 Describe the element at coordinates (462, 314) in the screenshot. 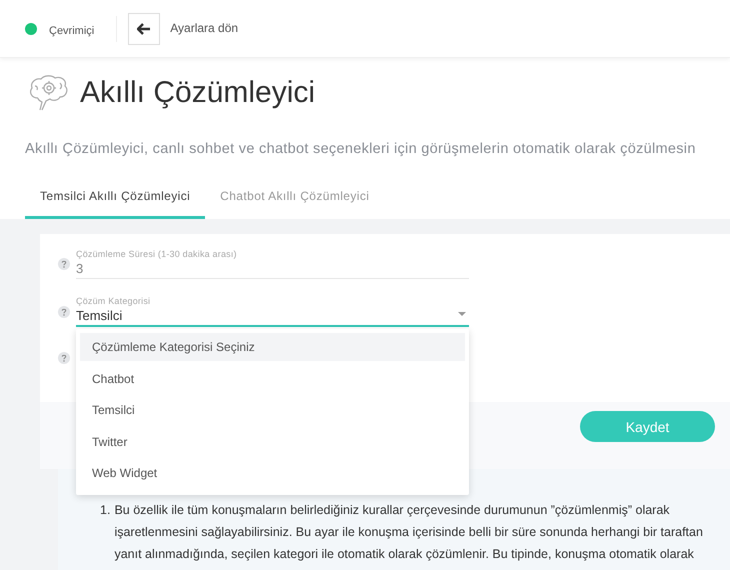

I see `caret-icon` at that location.